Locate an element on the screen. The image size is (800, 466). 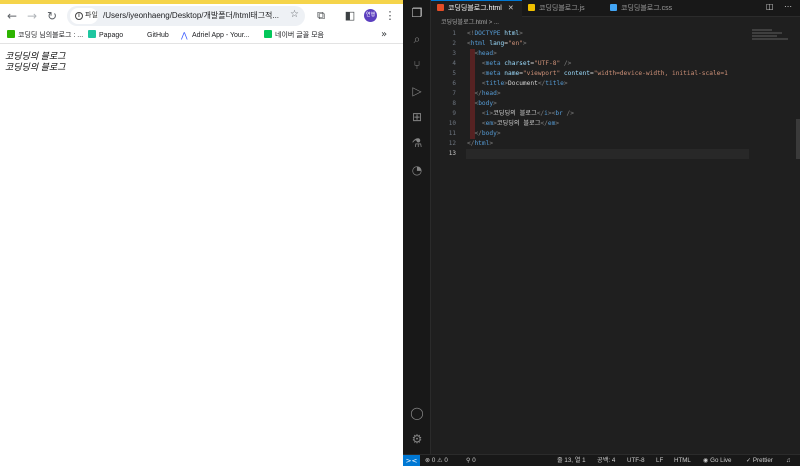
code-token: "UTF-8" is located at coordinates (547, 63).